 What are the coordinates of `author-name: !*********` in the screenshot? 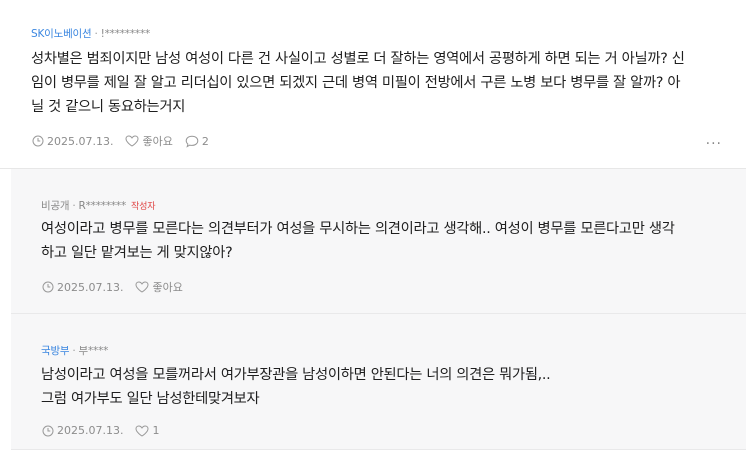 It's located at (125, 34).